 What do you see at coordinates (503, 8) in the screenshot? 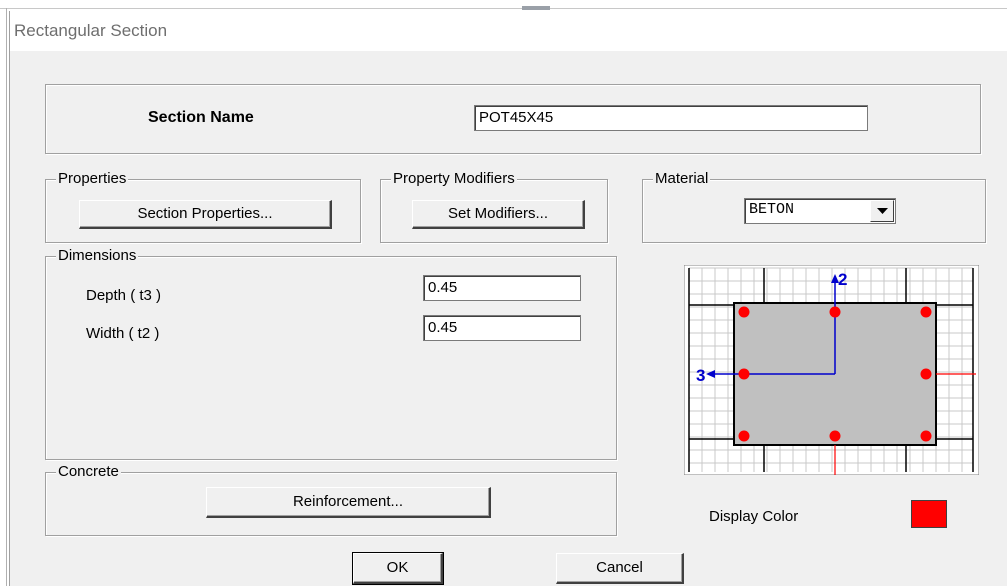
I see `background-rule-top` at bounding box center [503, 8].